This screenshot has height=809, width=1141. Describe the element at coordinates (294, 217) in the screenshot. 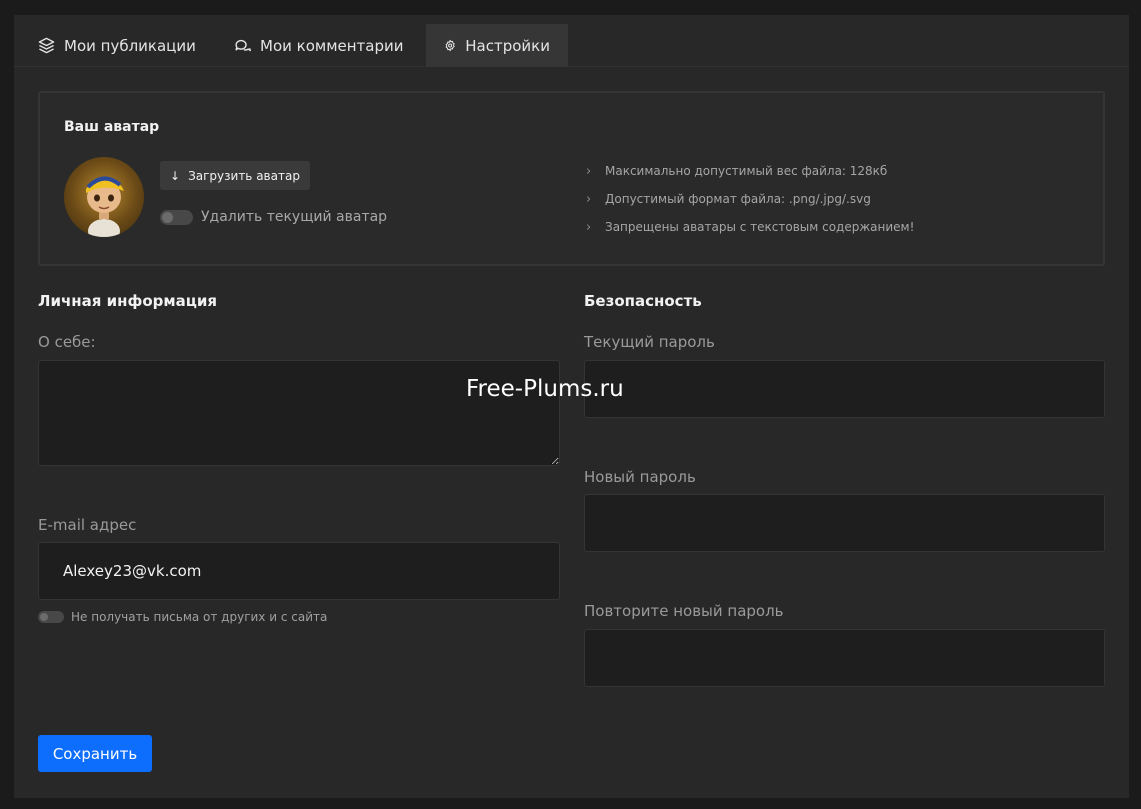

I see `delete-avatar-label: Удалить текущий аватар` at that location.